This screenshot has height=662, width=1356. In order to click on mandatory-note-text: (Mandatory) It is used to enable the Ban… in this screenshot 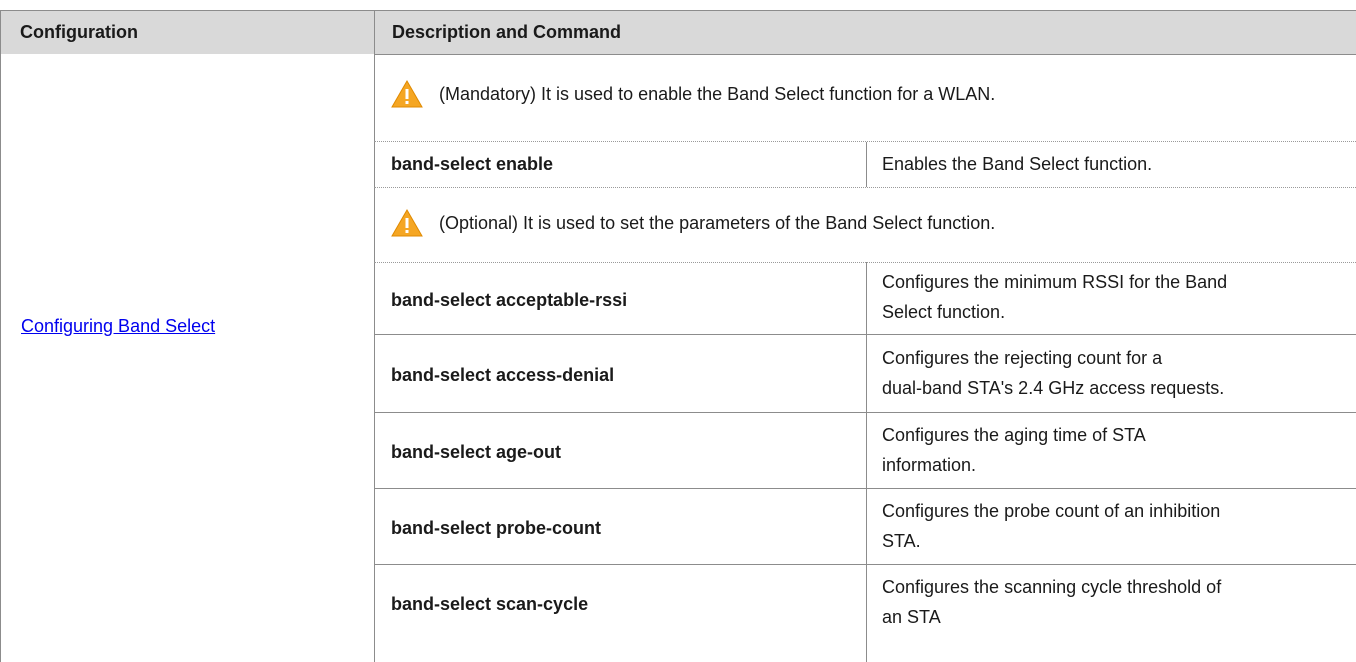, I will do `click(717, 93)`.